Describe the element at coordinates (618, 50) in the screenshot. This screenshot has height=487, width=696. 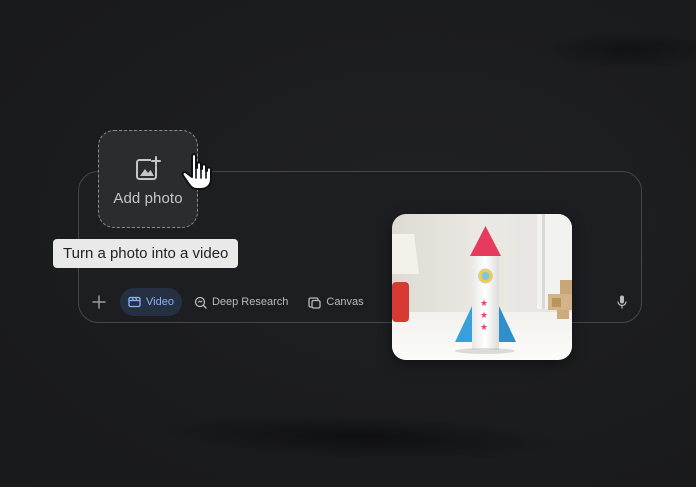
I see `background-shadow-top` at that location.